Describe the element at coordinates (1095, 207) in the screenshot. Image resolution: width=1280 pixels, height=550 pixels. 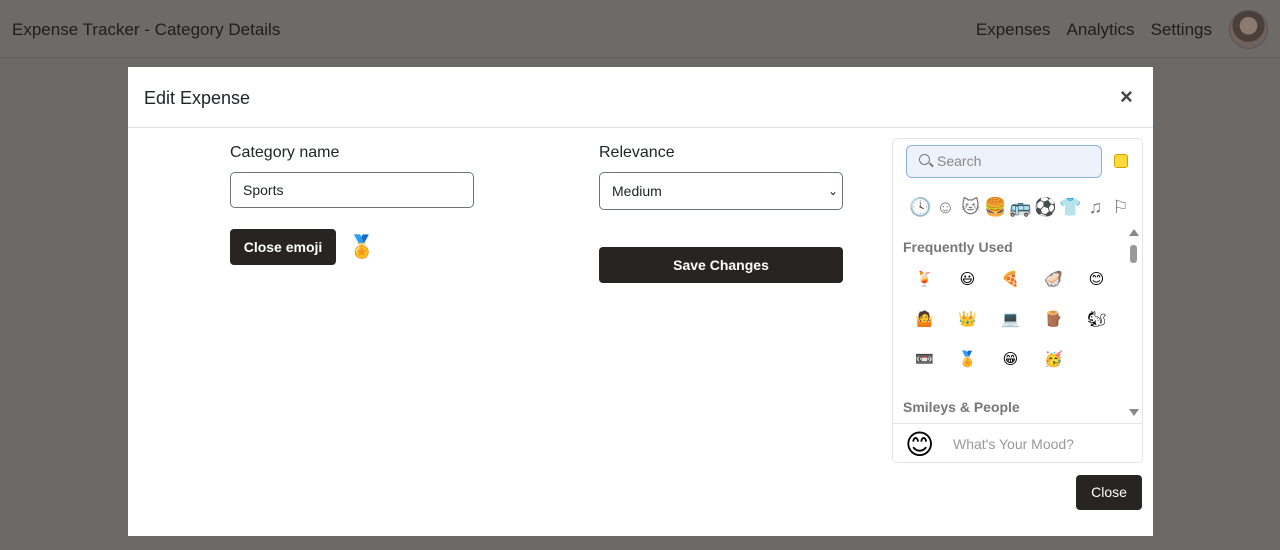
I see `symbols-category-icon: ♫` at that location.